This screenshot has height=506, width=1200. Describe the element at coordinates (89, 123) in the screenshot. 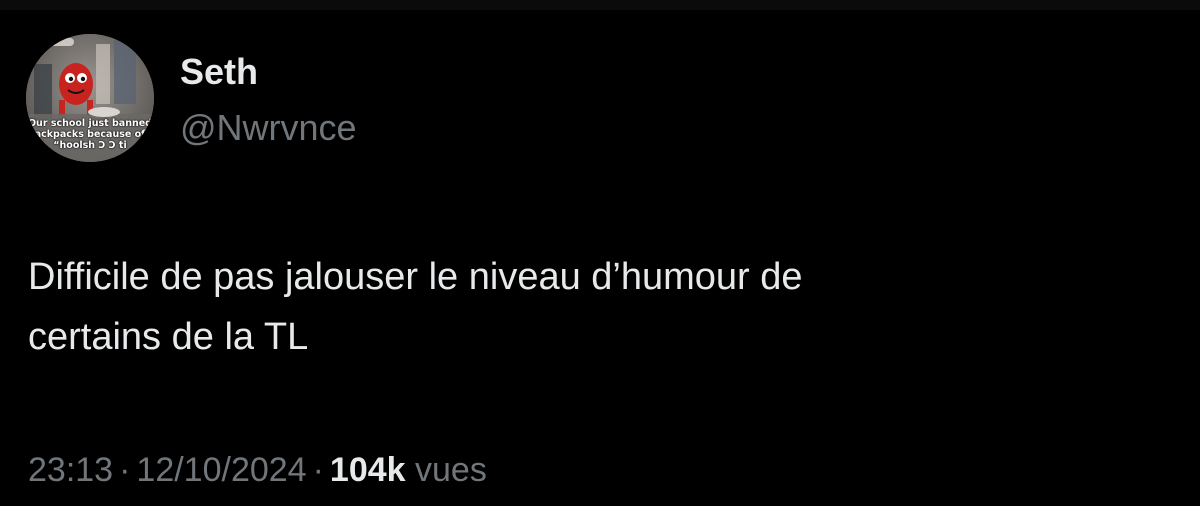

I see `avatar-caption-line: Our school just banned` at that location.